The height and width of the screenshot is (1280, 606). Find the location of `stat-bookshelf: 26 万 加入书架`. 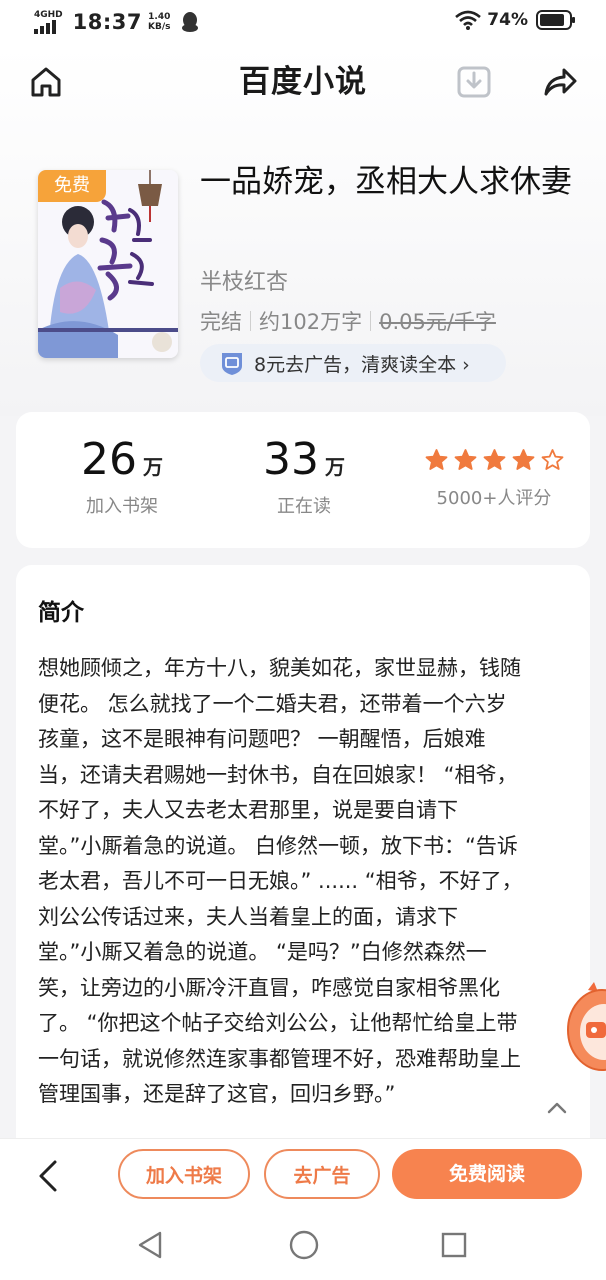

stat-bookshelf: 26 万 加入书架 is located at coordinates (122, 476).